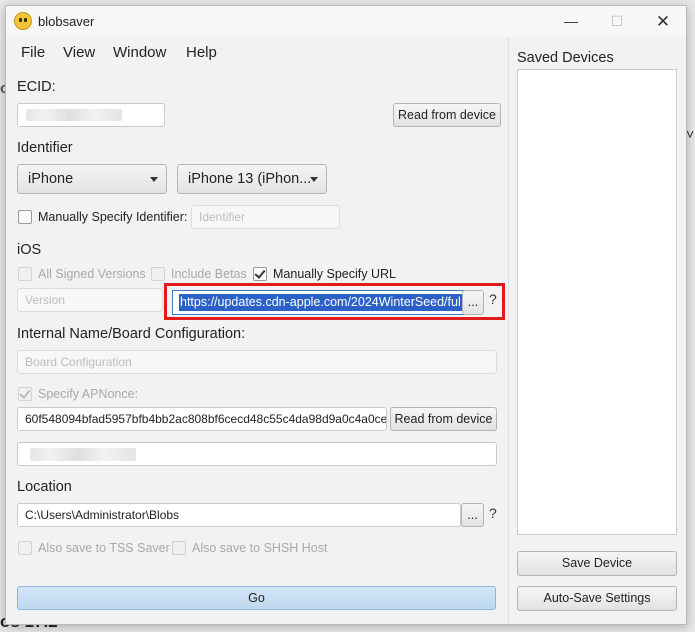 This screenshot has height=632, width=695. Describe the element at coordinates (265, 217) in the screenshot. I see `identifier-field: Identifier` at that location.